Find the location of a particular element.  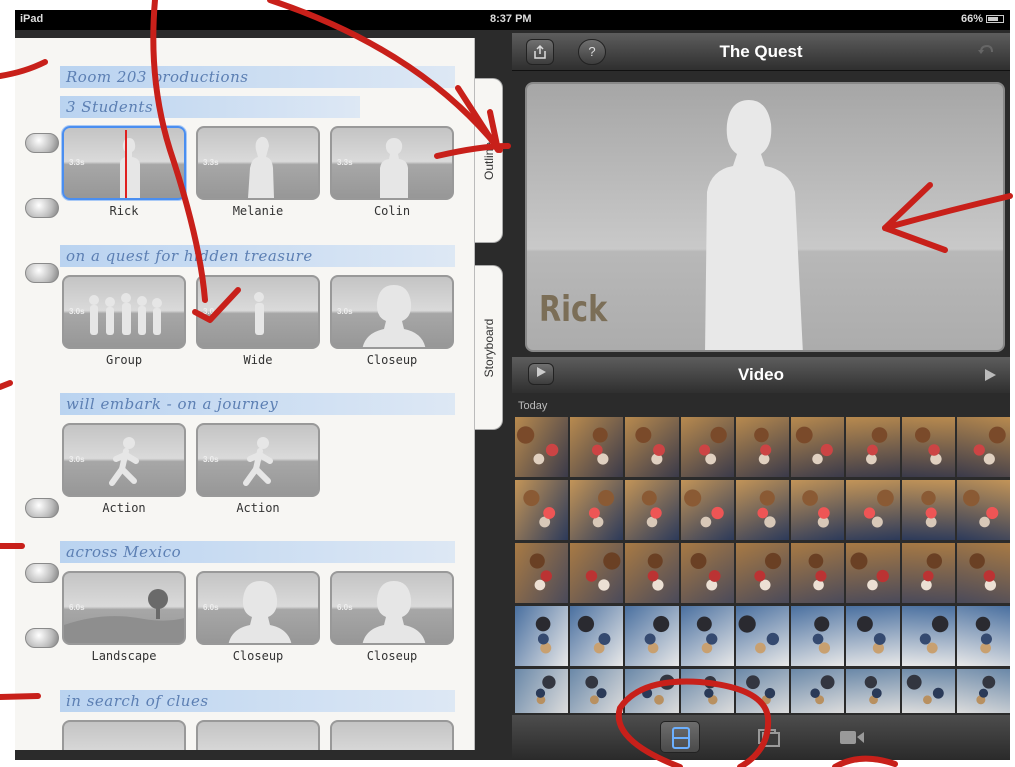

camera-button is located at coordinates (852, 737).